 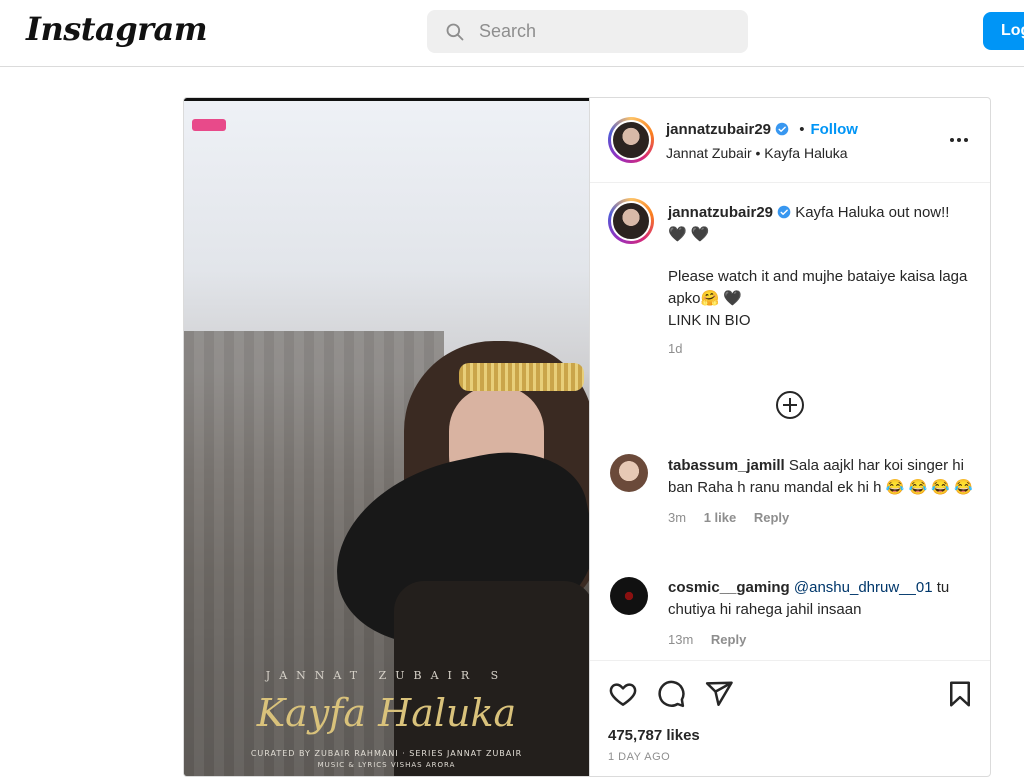 What do you see at coordinates (639, 757) in the screenshot?
I see `post-time-ago: 1 DAY AGO` at bounding box center [639, 757].